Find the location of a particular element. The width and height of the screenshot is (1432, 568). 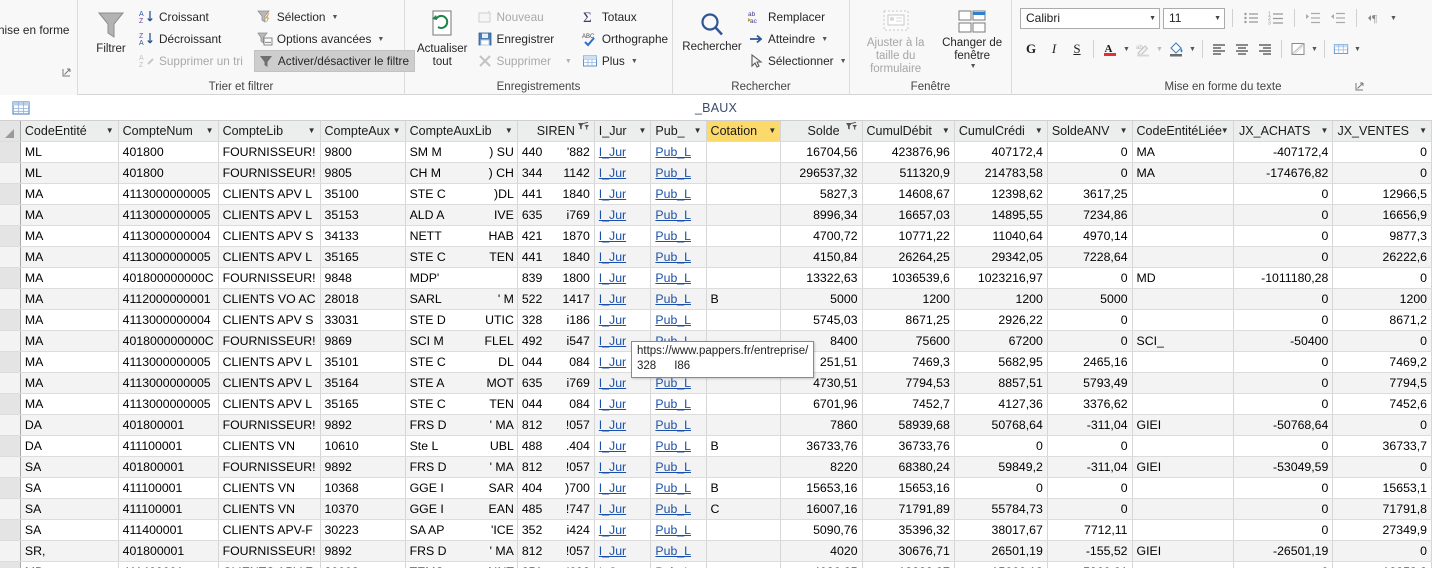

cell-solde: 4026,85 is located at coordinates (821, 564).